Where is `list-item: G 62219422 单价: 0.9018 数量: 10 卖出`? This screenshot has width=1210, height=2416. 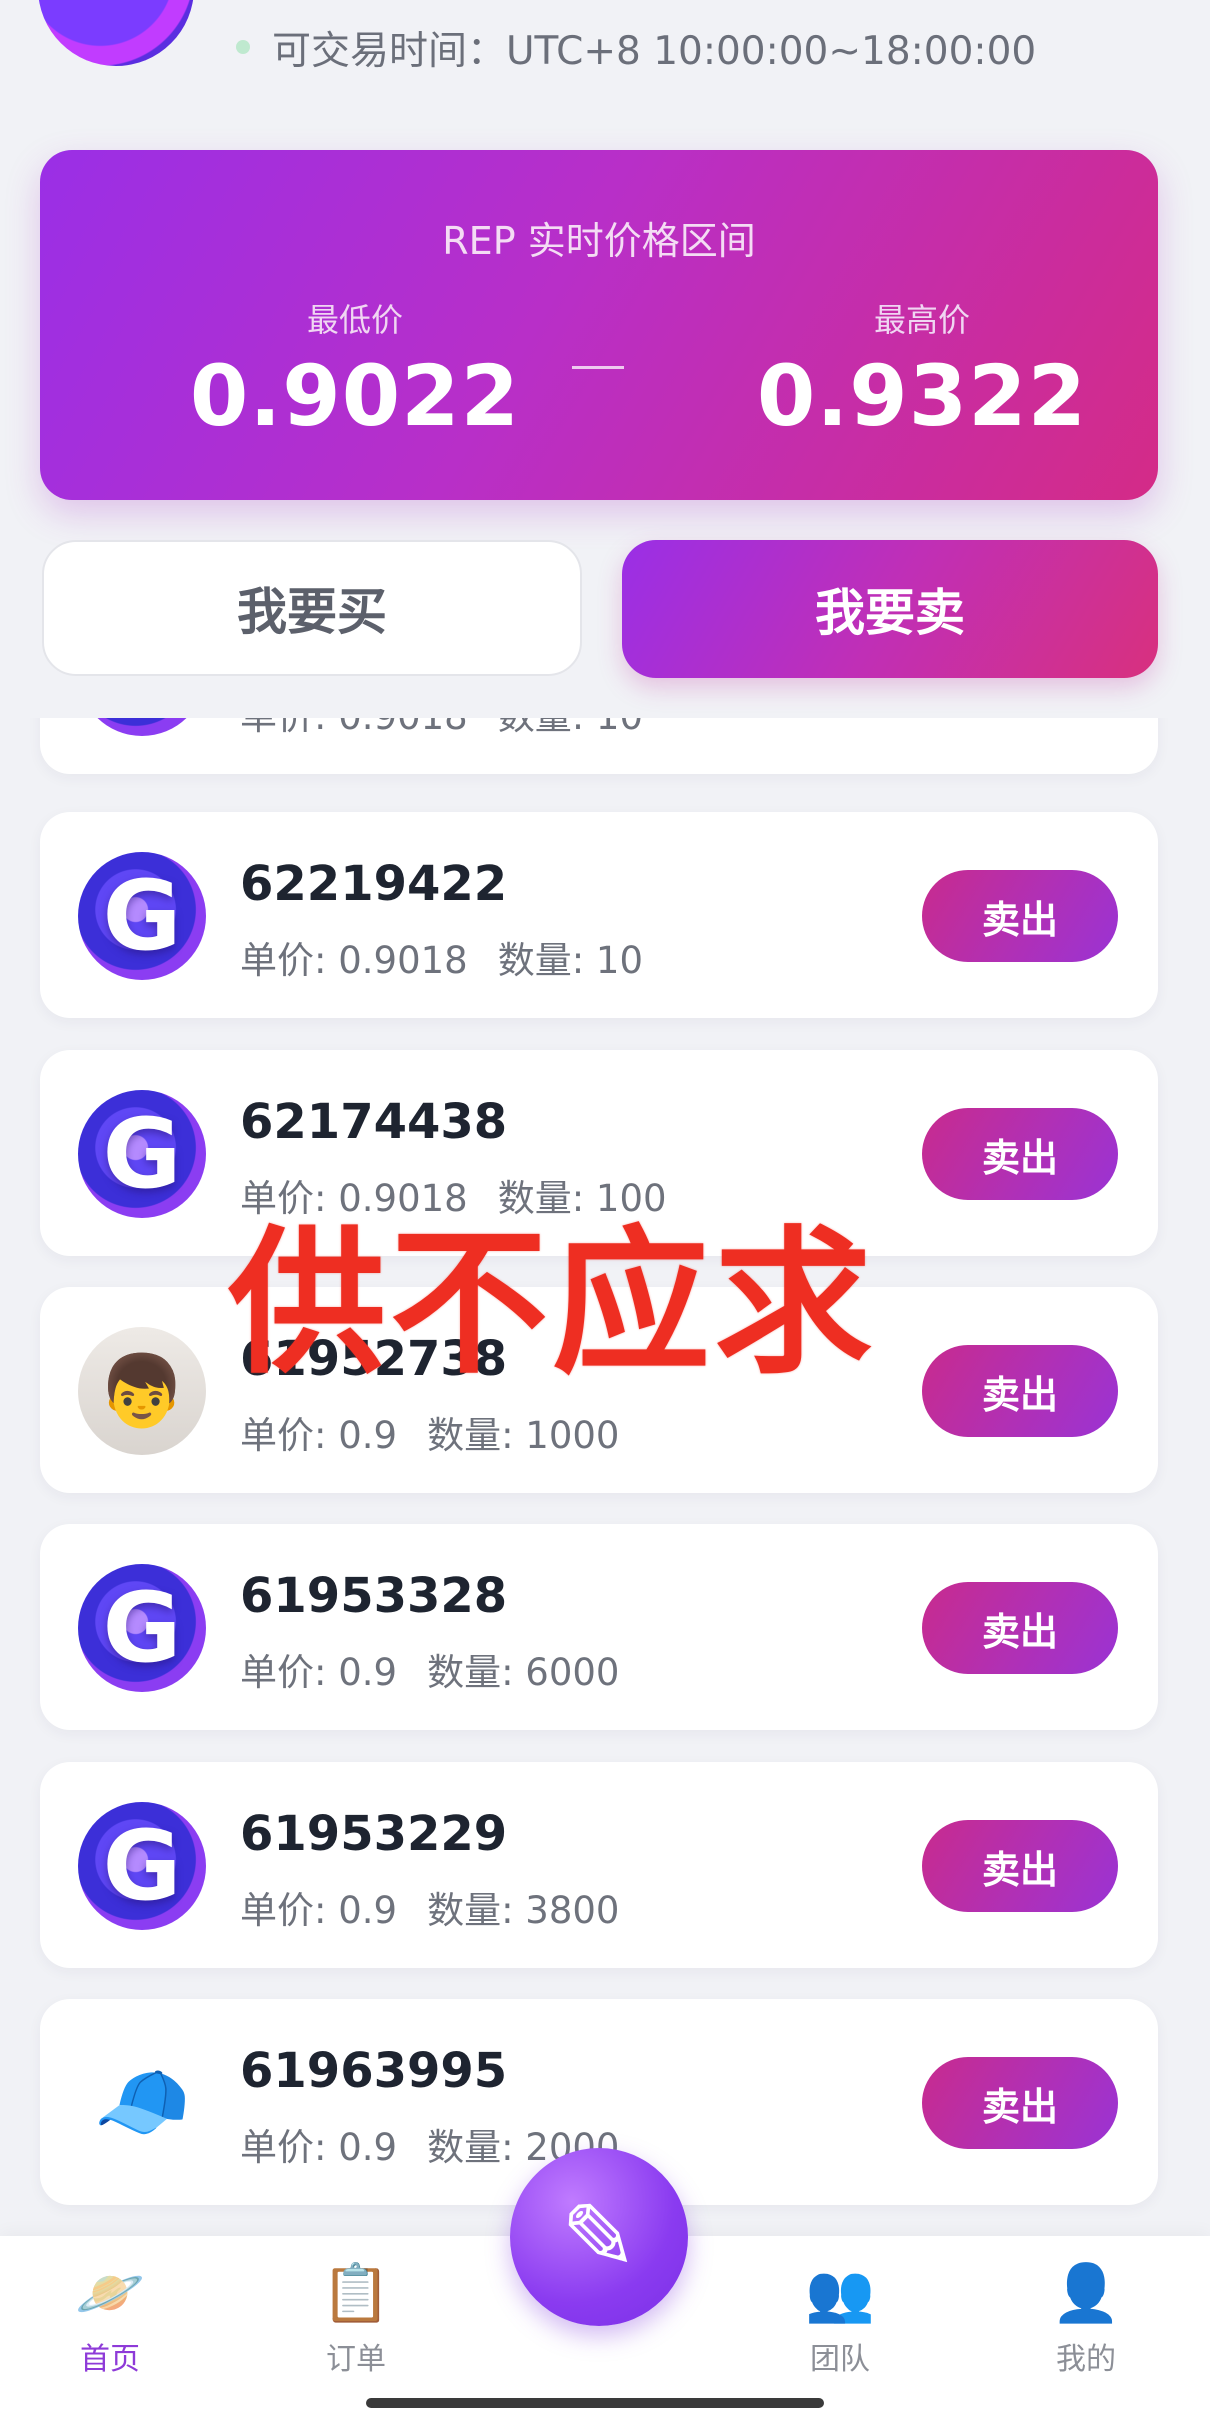 list-item: G 62219422 单价: 0.9018 数量: 10 卖出 is located at coordinates (599, 915).